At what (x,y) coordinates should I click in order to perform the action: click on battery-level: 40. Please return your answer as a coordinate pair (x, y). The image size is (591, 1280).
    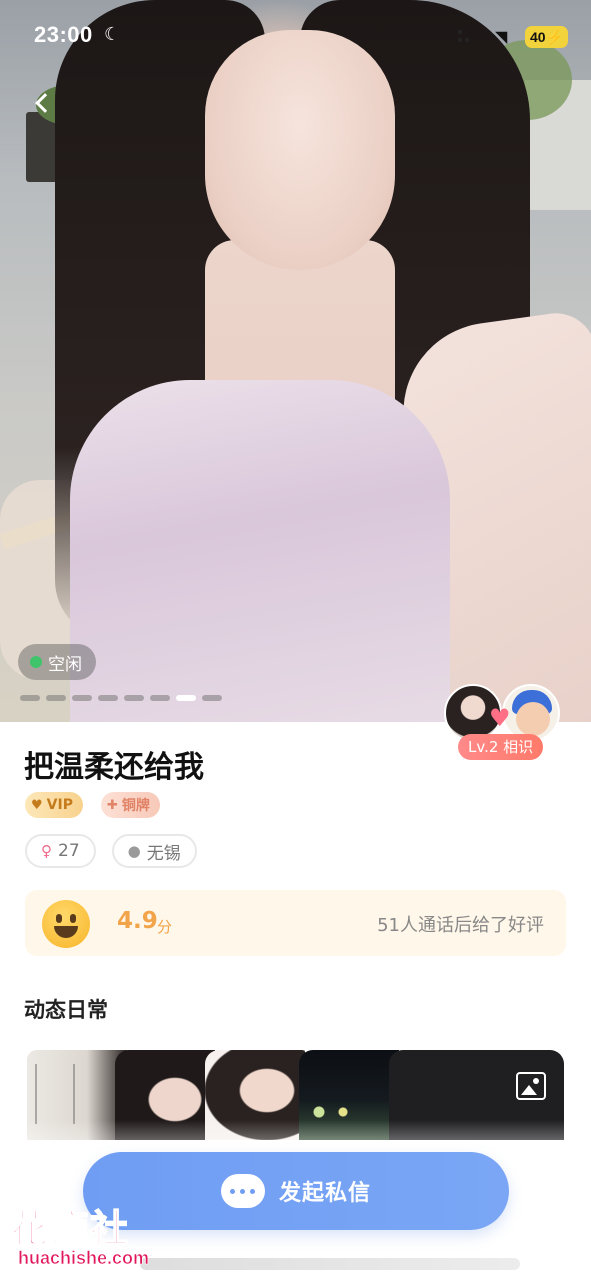
    Looking at the image, I should click on (538, 37).